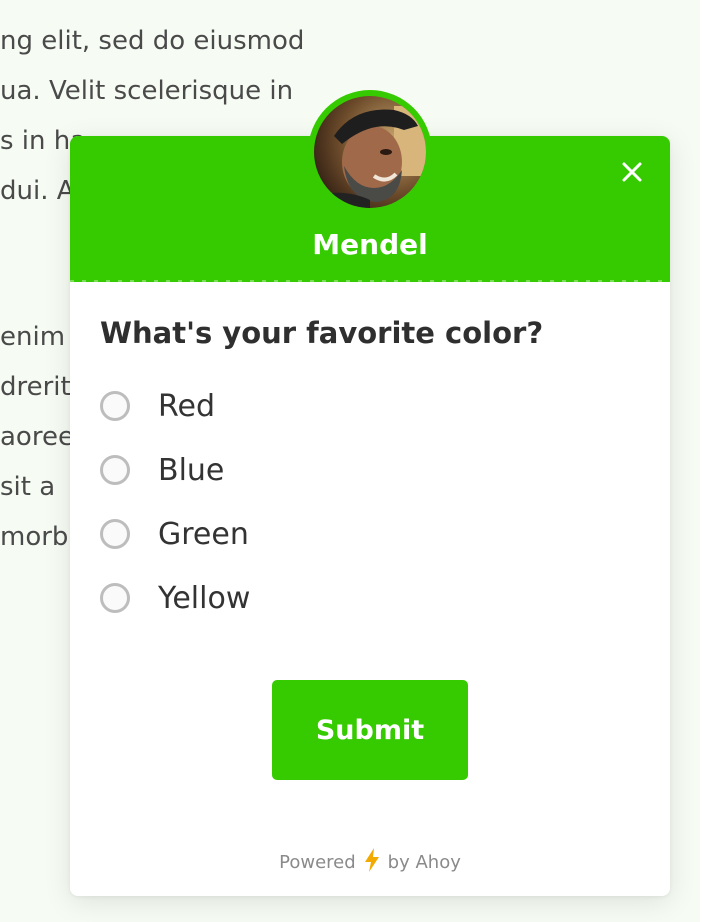  Describe the element at coordinates (370, 730) in the screenshot. I see `submit-button: Submit` at that location.